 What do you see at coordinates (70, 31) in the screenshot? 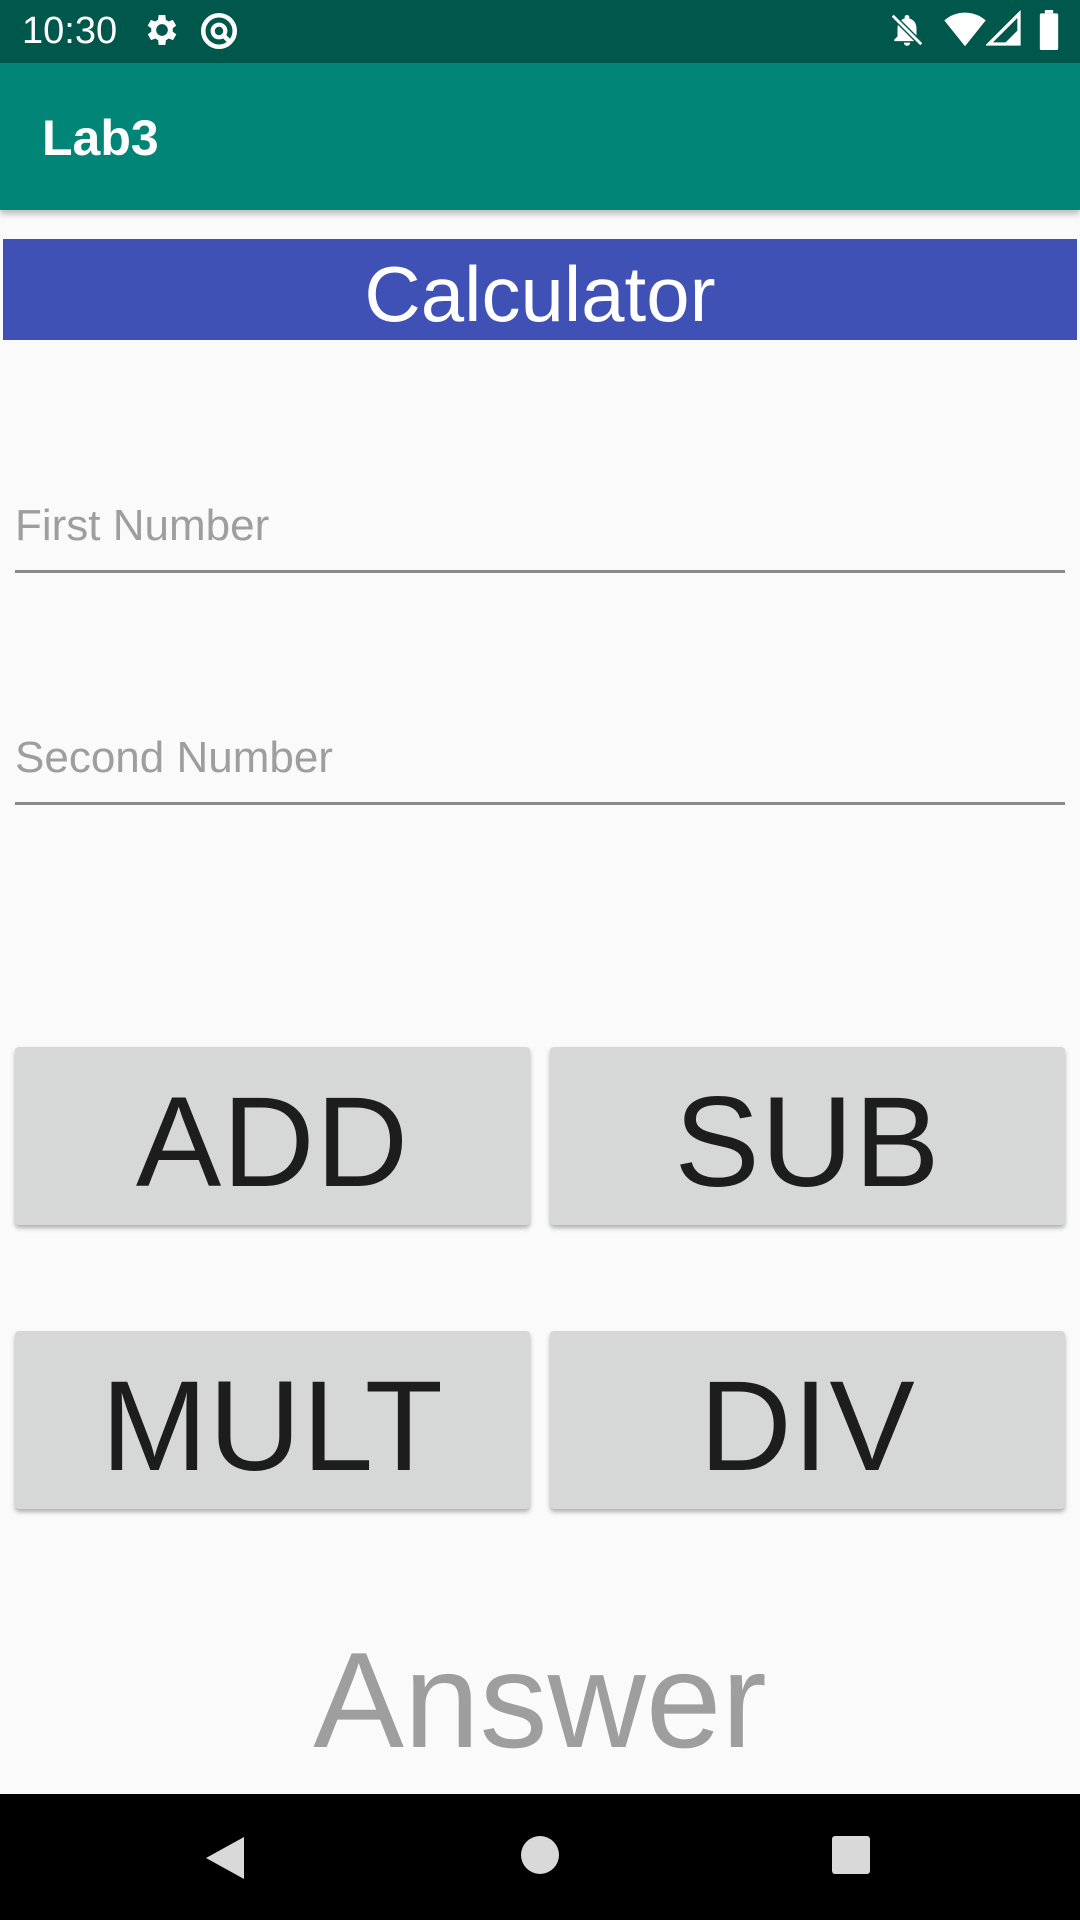
I see `status-time: 10:30` at bounding box center [70, 31].